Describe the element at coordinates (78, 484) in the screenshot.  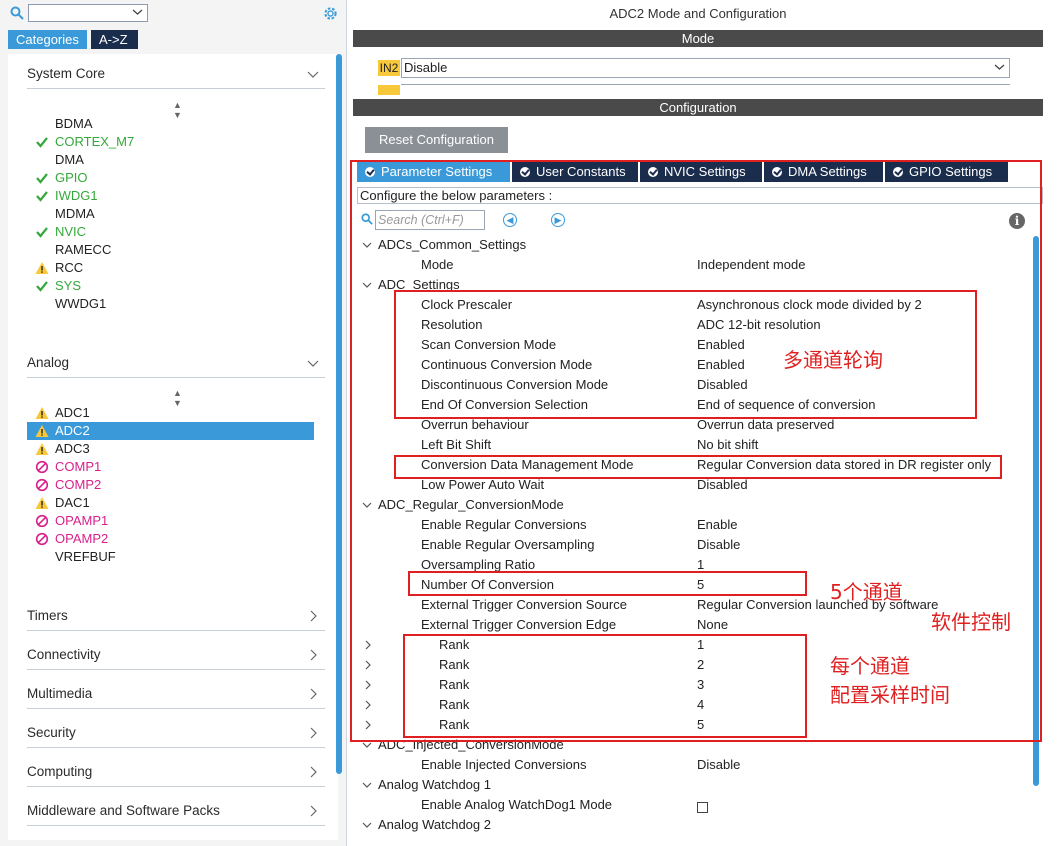
I see `peripheral-label: COMP2` at that location.